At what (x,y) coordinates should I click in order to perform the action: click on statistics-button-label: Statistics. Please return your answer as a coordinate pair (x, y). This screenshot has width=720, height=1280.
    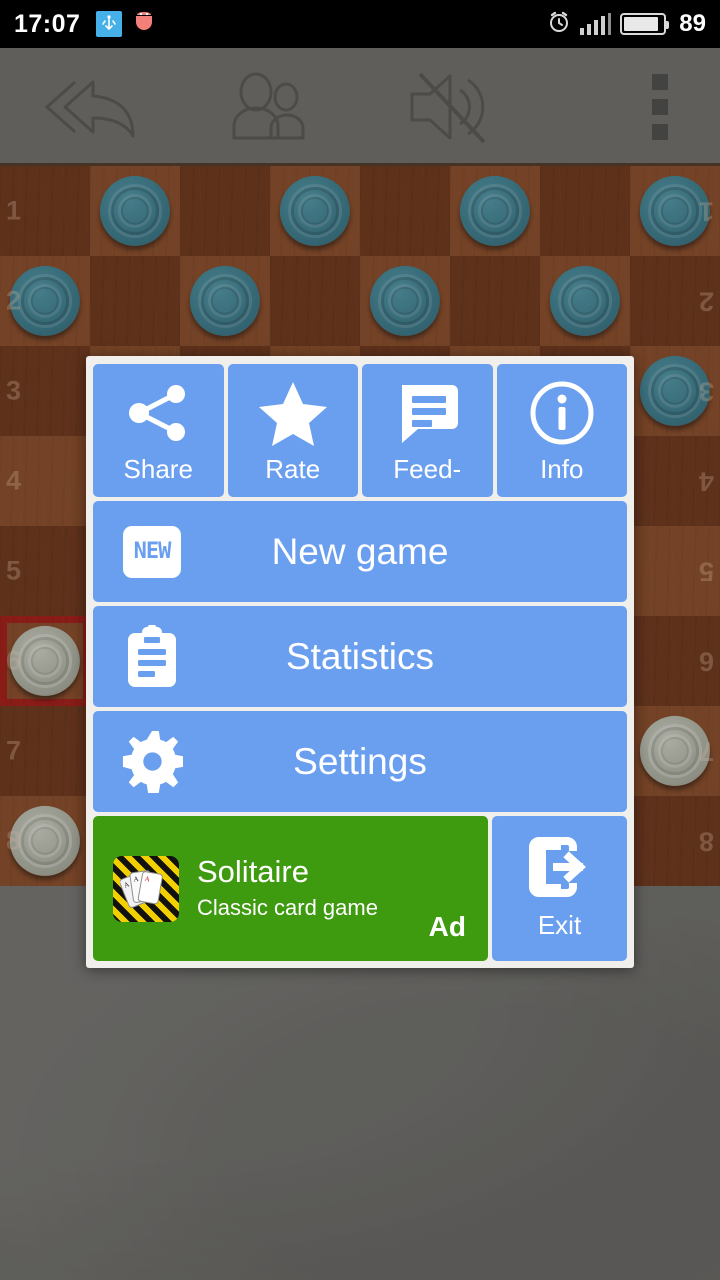
    Looking at the image, I should click on (360, 656).